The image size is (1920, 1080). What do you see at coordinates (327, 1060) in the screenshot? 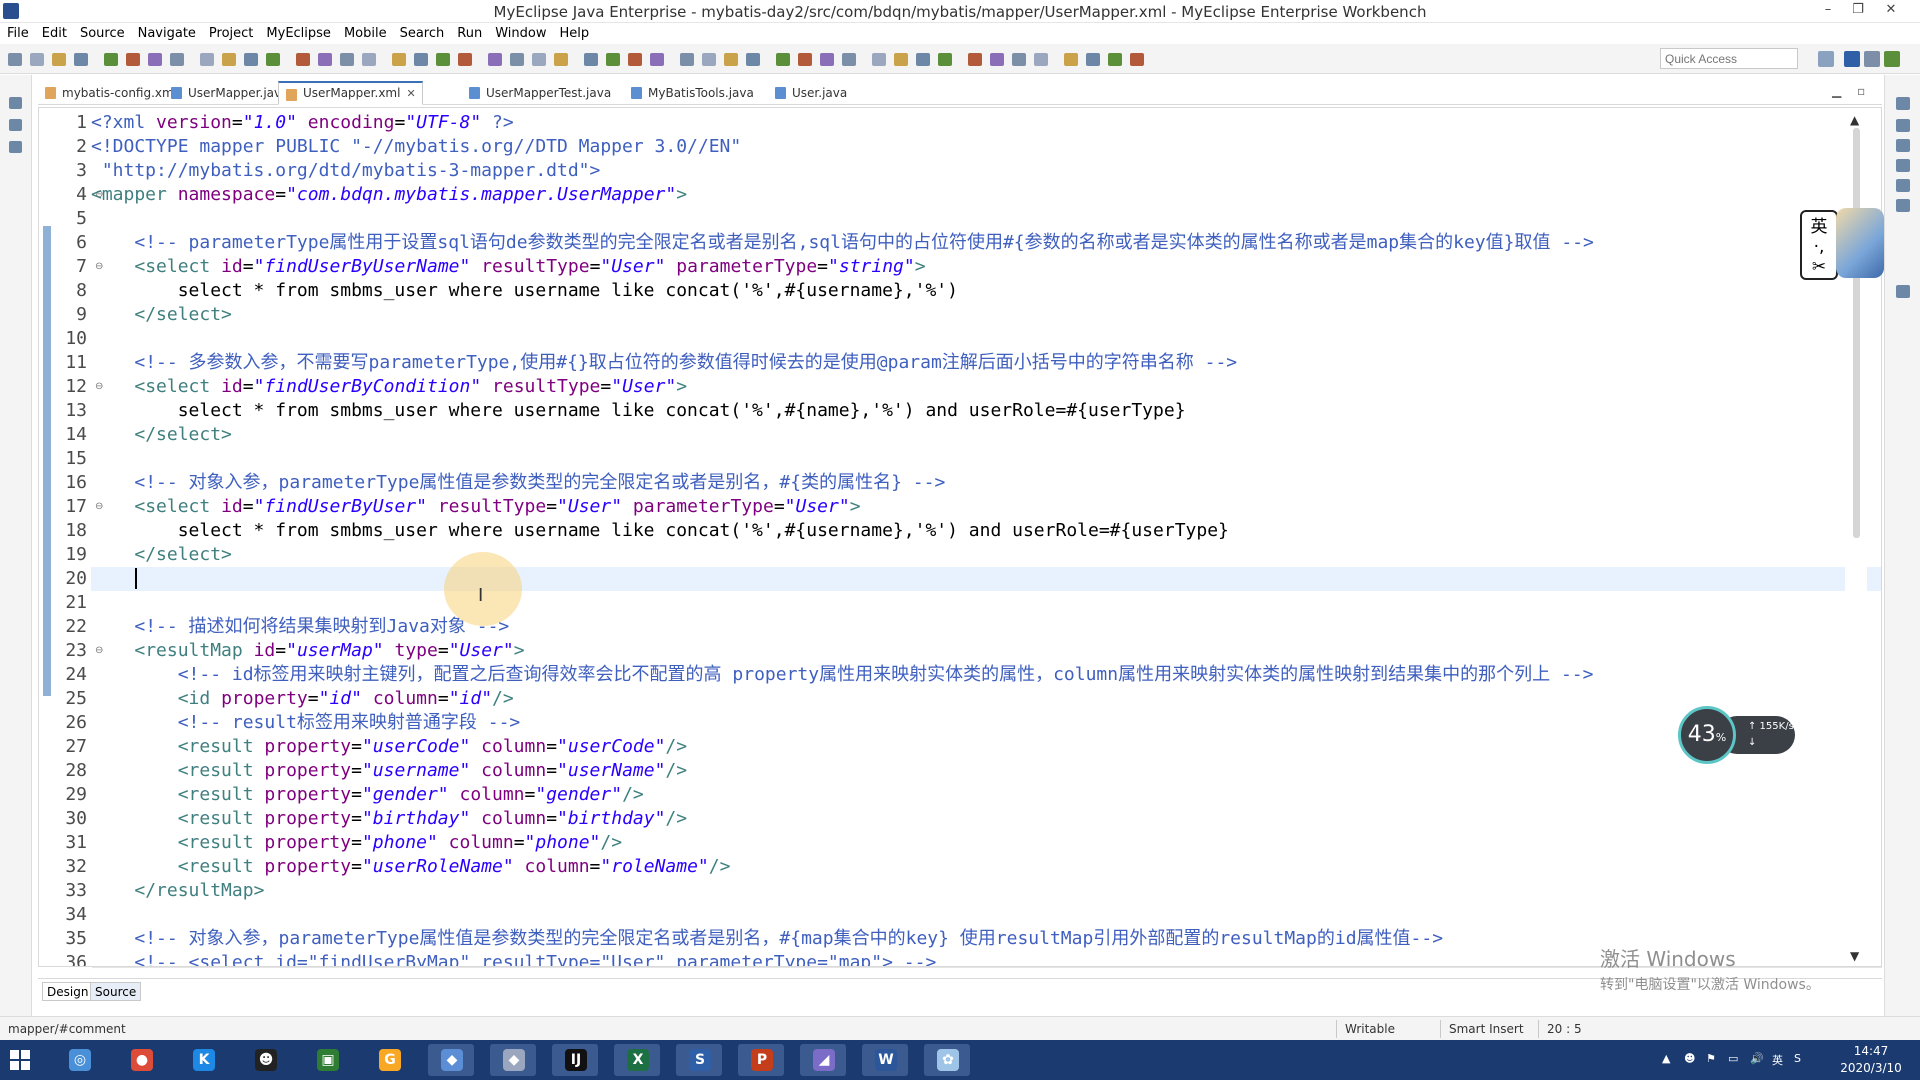
I see `store-icon: ▣` at bounding box center [327, 1060].